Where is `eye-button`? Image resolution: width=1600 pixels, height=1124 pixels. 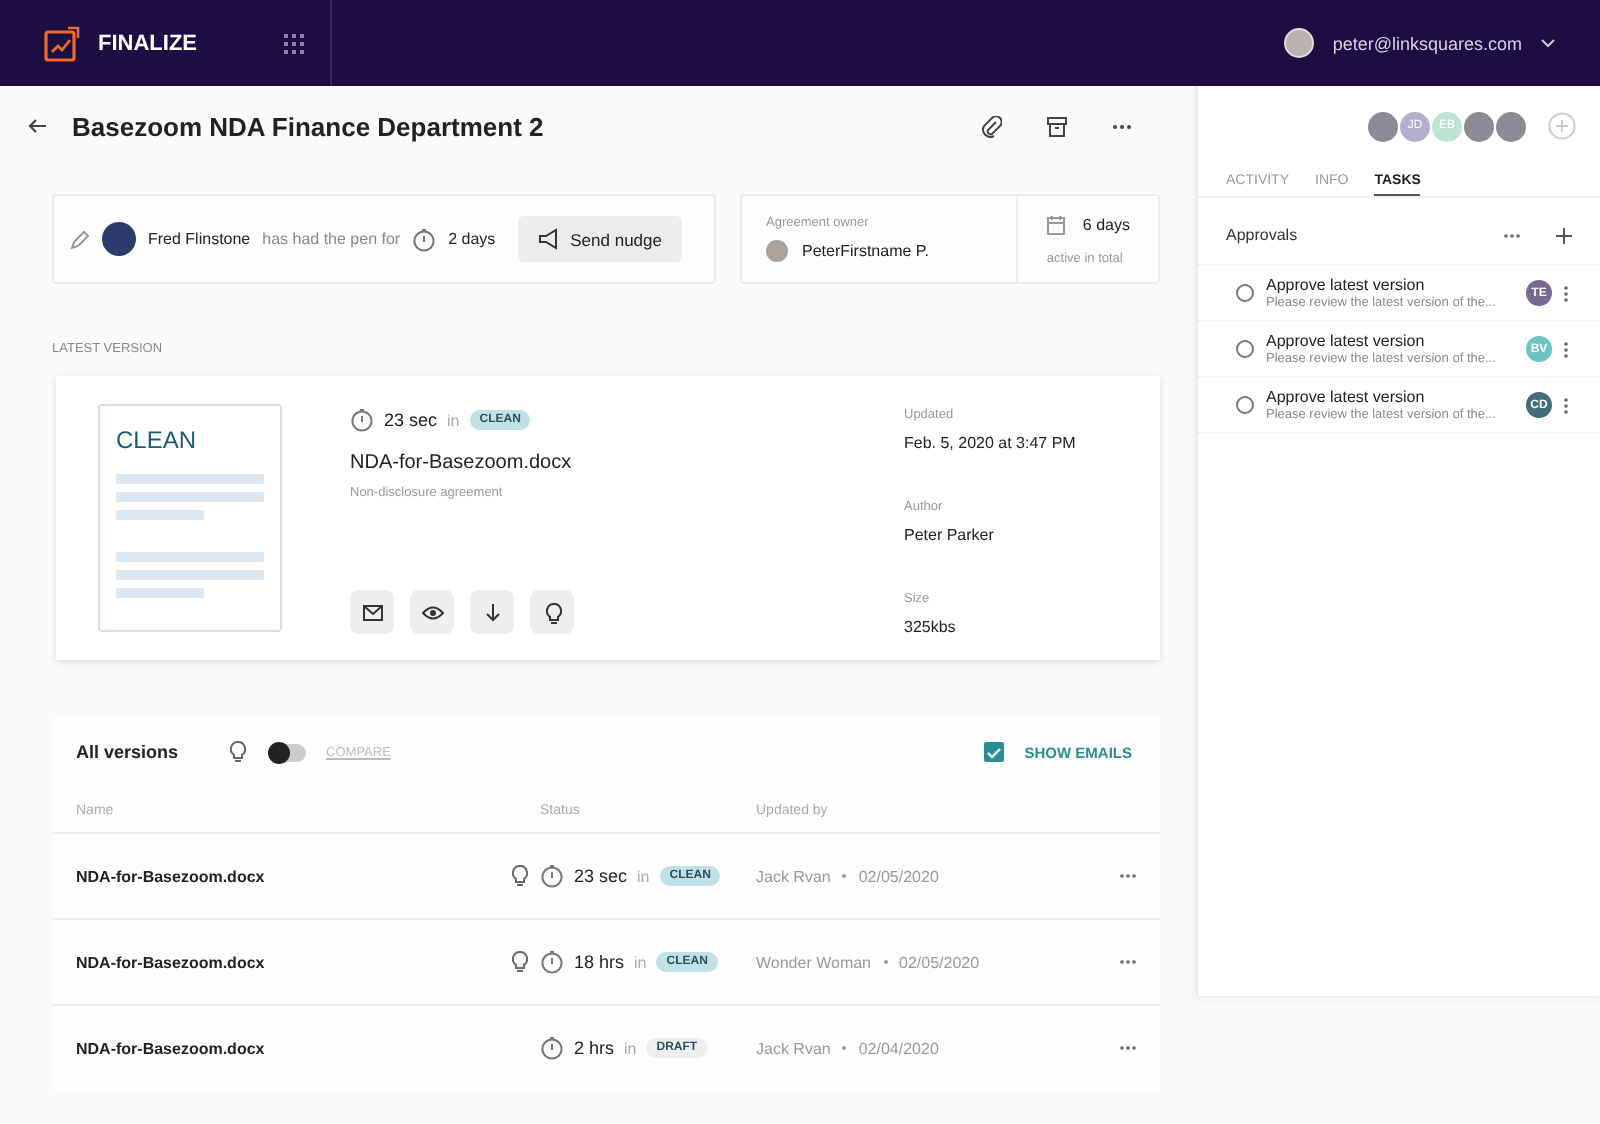
eye-button is located at coordinates (432, 612).